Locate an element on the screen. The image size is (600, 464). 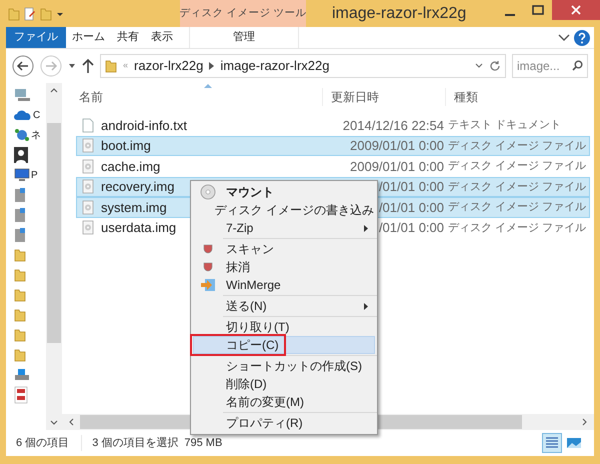
file-name: android-info.txt is located at coordinates (144, 125).